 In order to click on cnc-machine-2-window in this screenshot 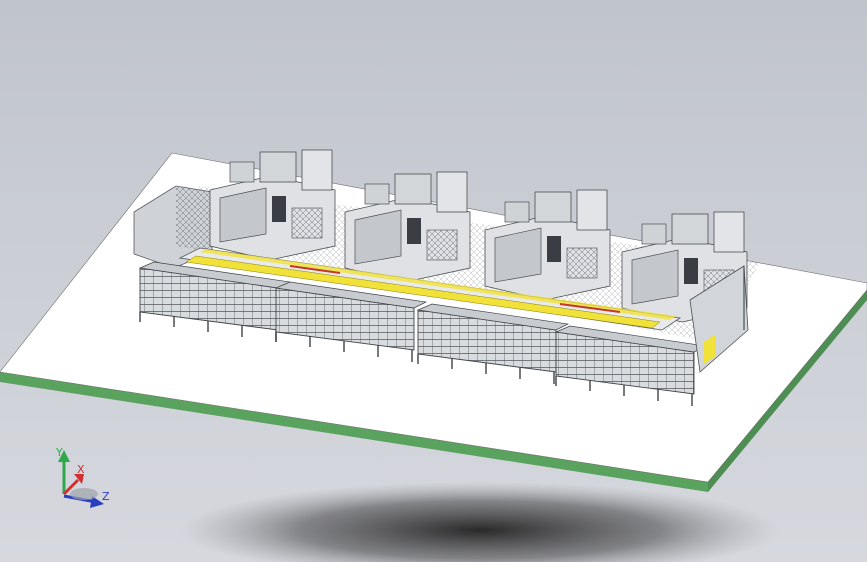, I will do `click(414, 231)`.